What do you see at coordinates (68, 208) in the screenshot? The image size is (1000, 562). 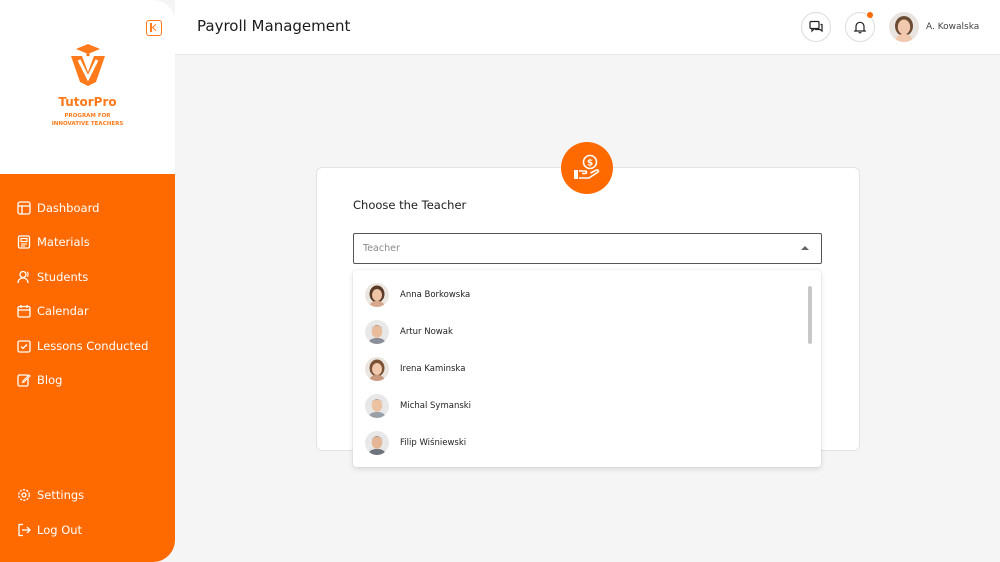 I see `sidebar-item-label: Dashboard` at bounding box center [68, 208].